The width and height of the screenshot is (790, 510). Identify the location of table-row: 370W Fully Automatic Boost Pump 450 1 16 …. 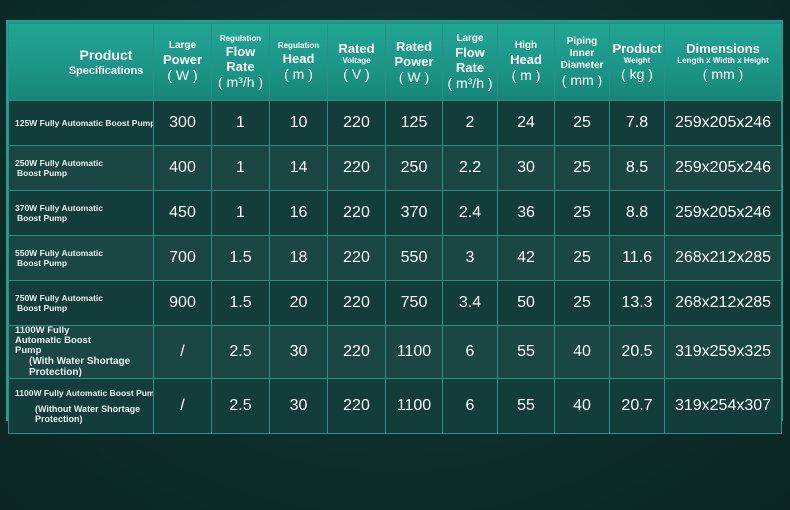
(395, 213).